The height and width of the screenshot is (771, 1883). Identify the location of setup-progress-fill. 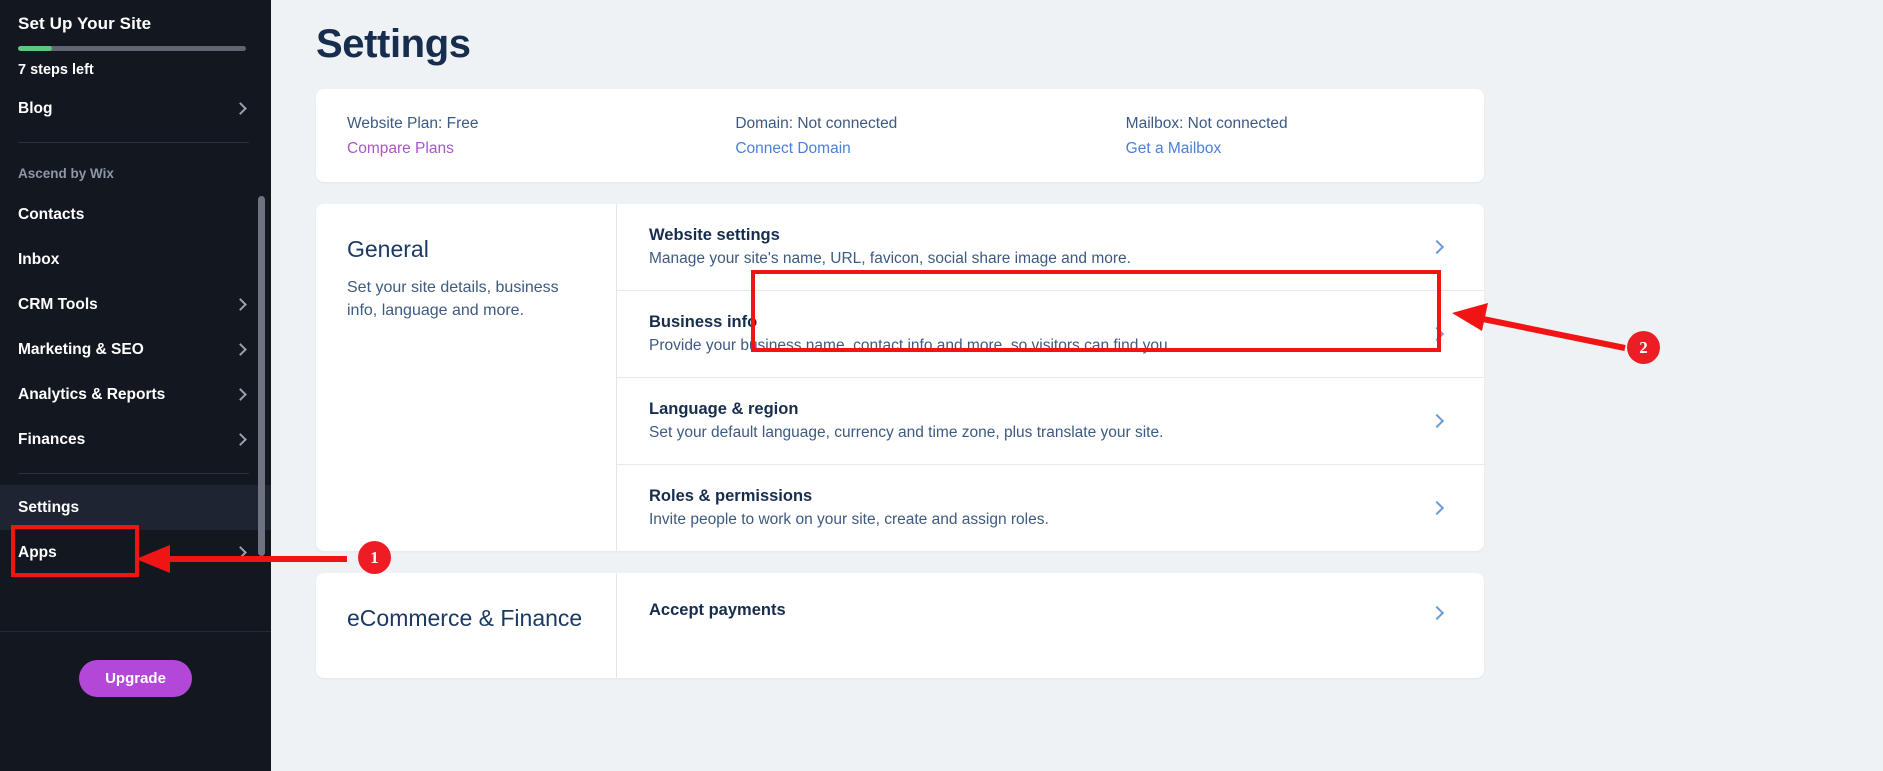
(35, 48).